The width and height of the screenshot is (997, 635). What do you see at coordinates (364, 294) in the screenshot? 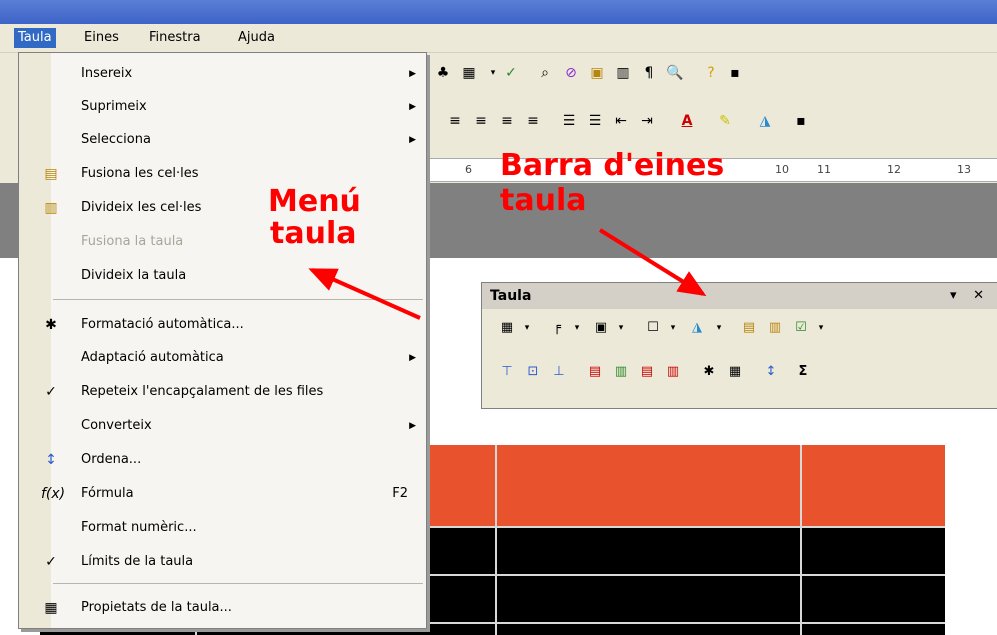
I see `arrow-to-menu` at bounding box center [364, 294].